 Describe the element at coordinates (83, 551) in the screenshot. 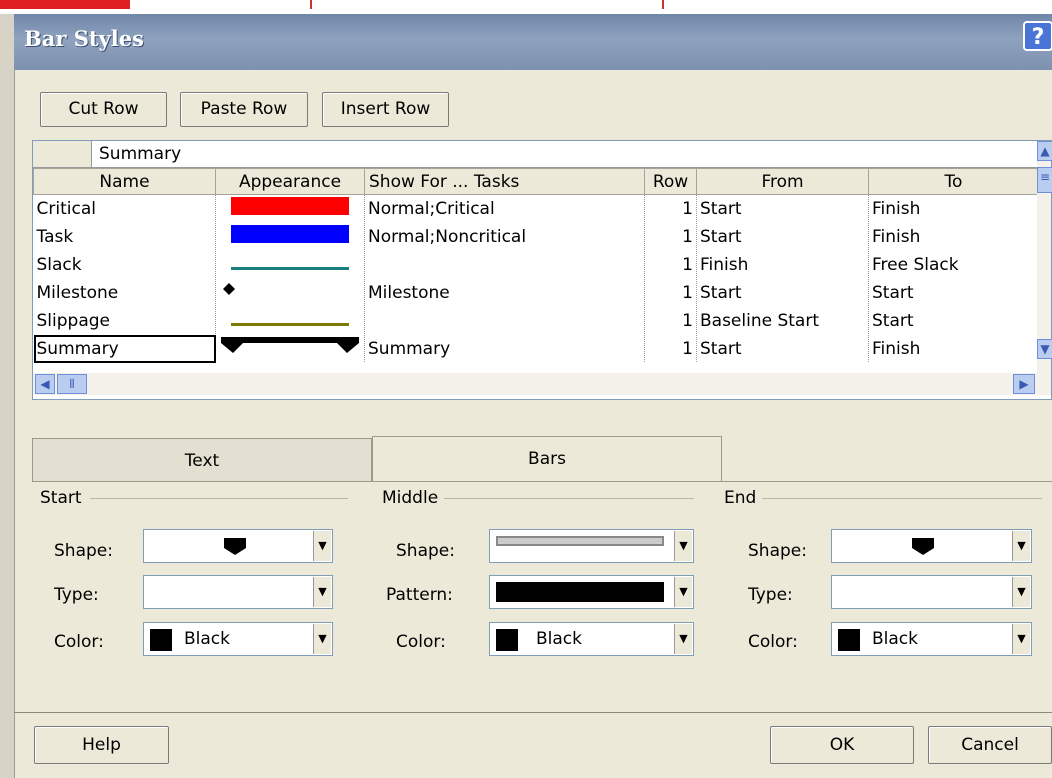

I see `start-shape-label: Shape:` at that location.